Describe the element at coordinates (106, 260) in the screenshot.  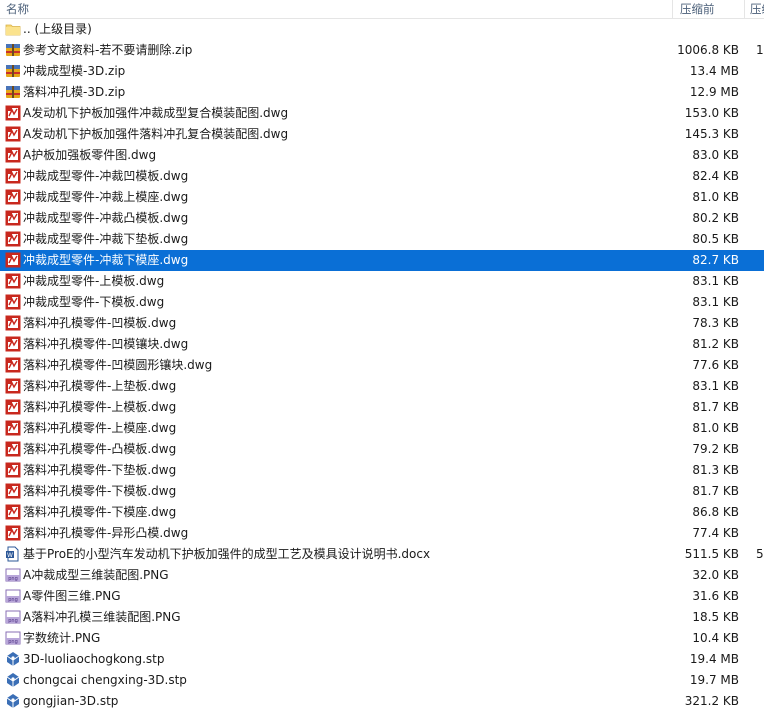
I see `file-name: 冲裁成型零件-冲裁下模座.dwg` at that location.